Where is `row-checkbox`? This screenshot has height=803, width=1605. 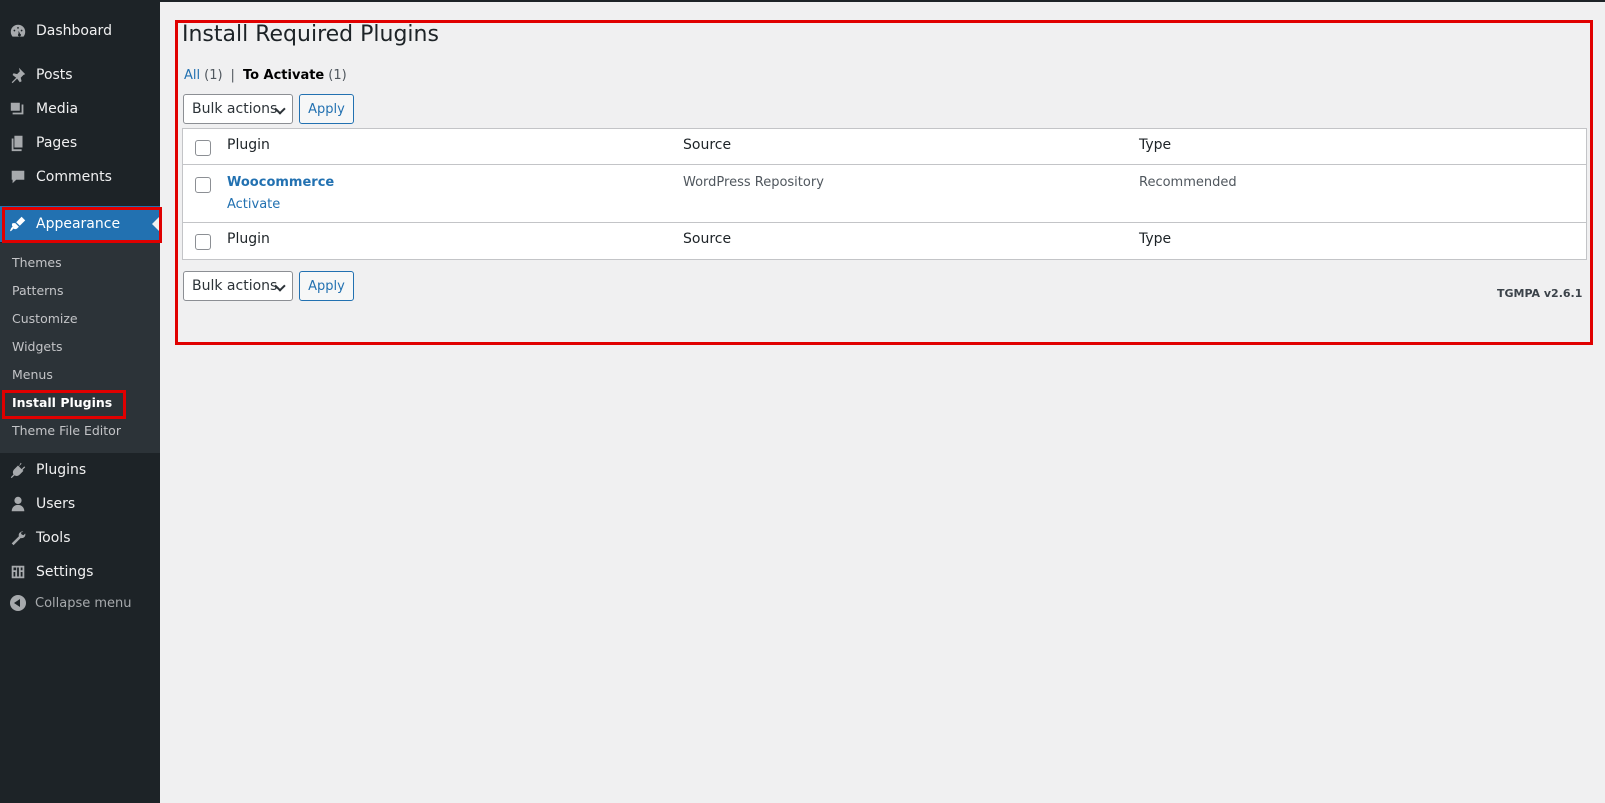 row-checkbox is located at coordinates (203, 185).